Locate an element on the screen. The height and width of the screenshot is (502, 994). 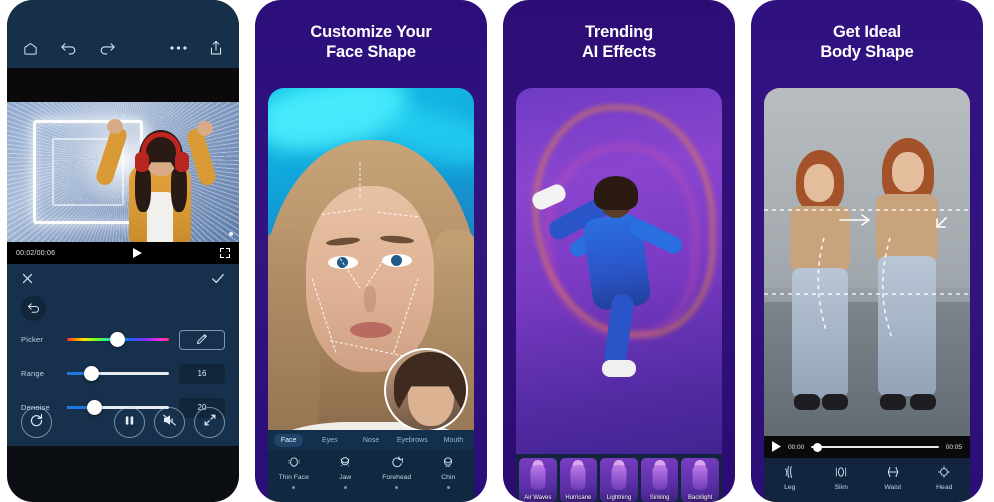
tool-chin: Chin is located at coordinates (449, 471).